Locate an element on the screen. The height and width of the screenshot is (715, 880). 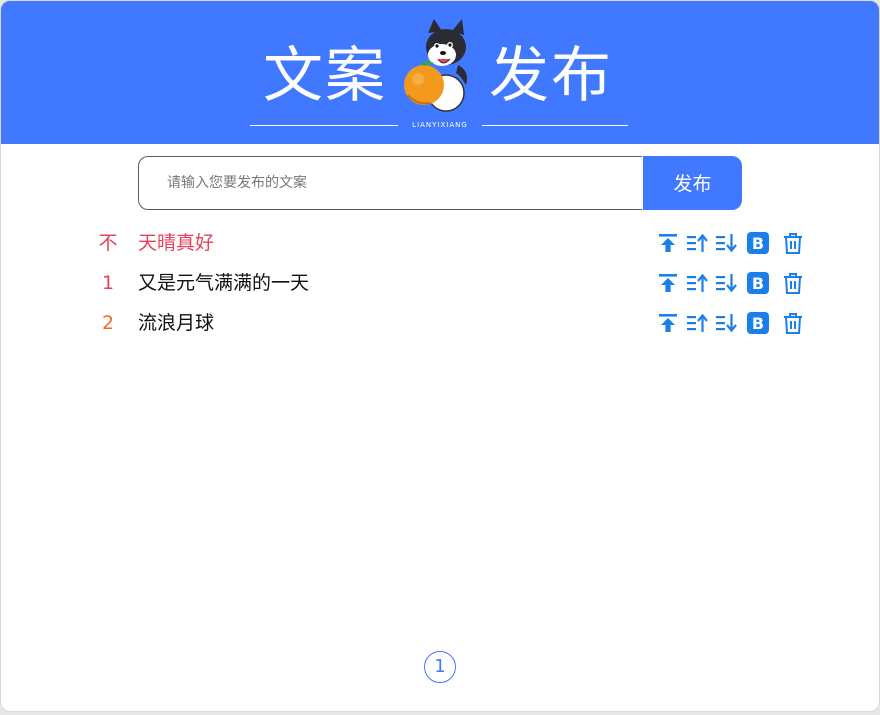
banner-divider-left is located at coordinates (324, 125).